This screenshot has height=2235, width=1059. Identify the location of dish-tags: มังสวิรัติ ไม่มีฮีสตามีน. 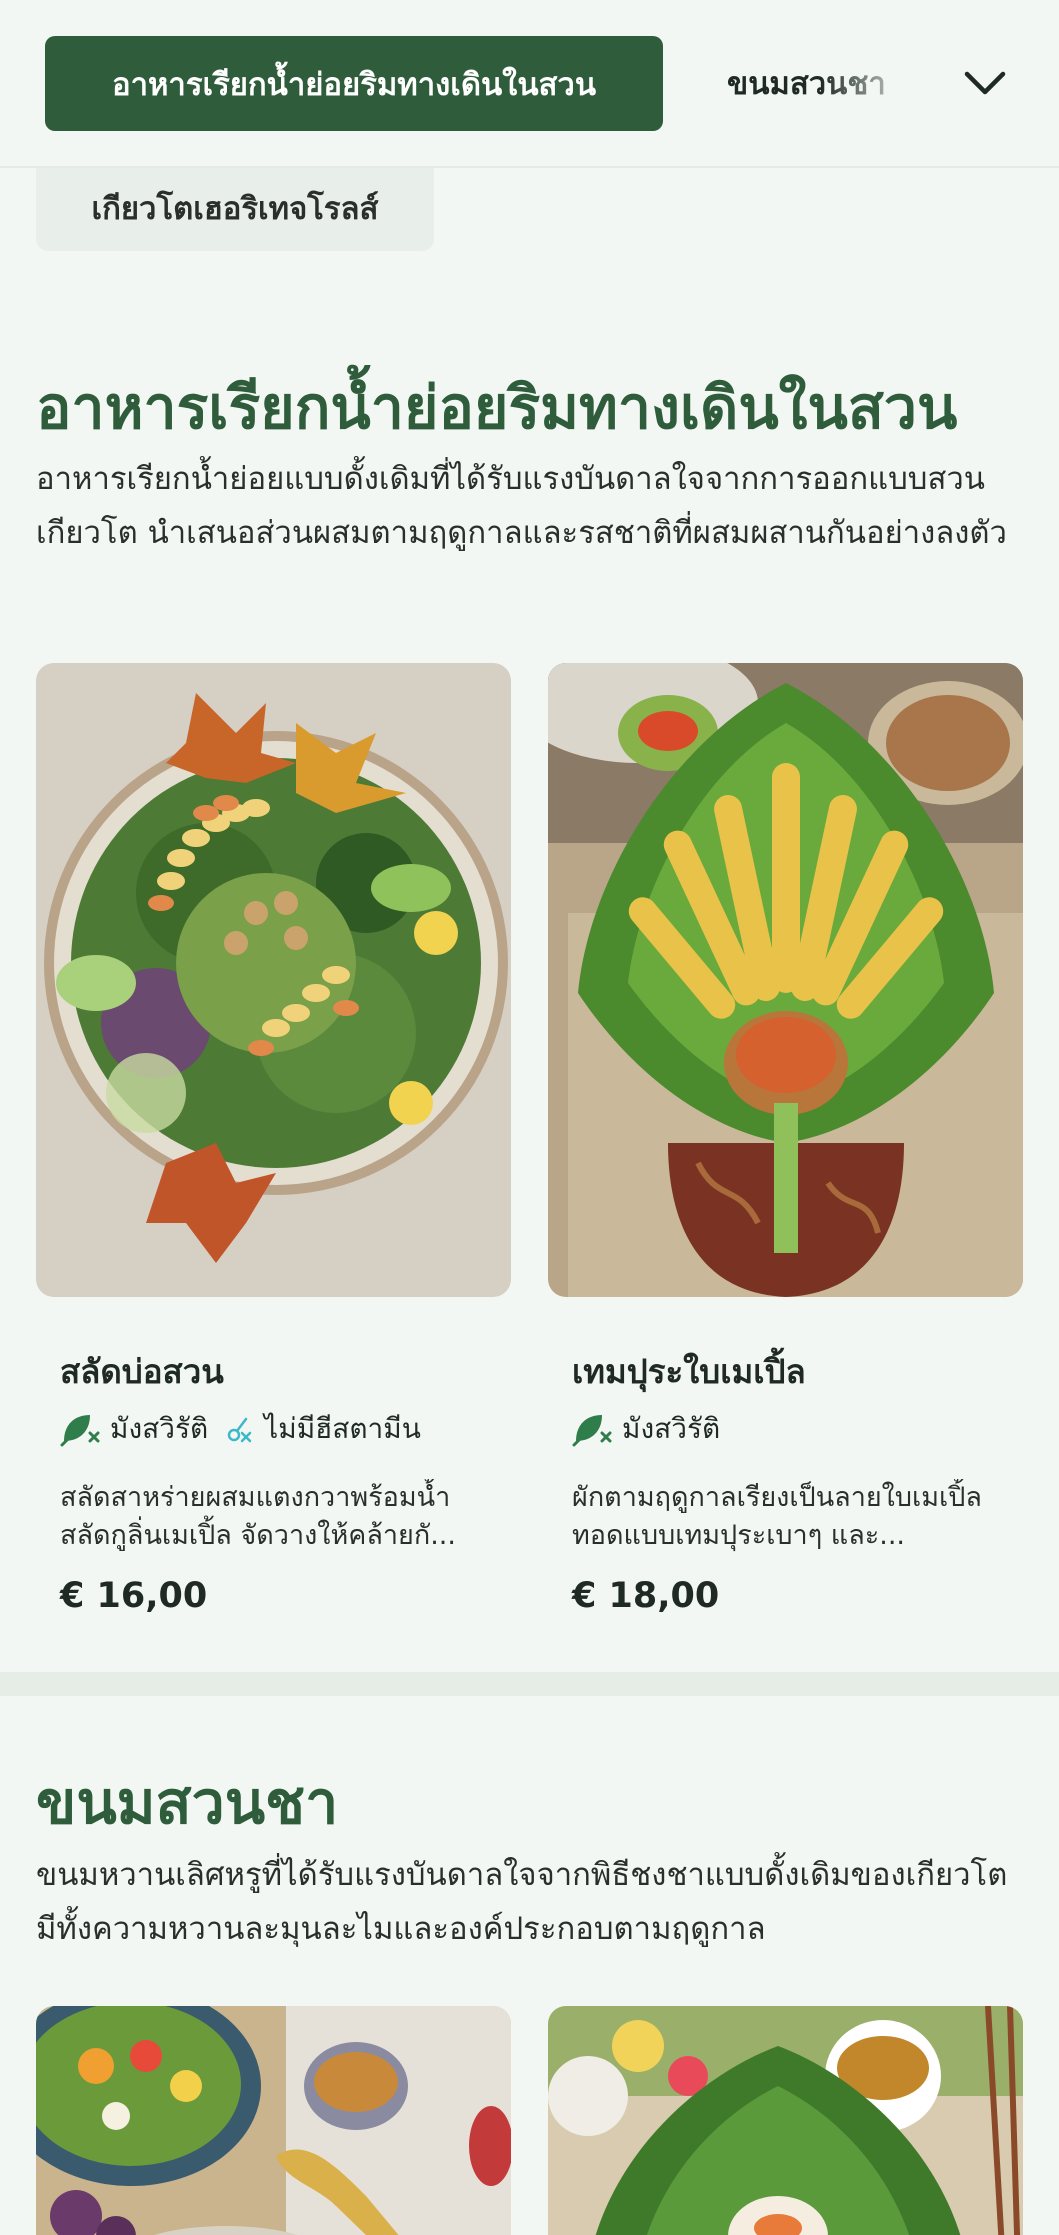
(240, 1429).